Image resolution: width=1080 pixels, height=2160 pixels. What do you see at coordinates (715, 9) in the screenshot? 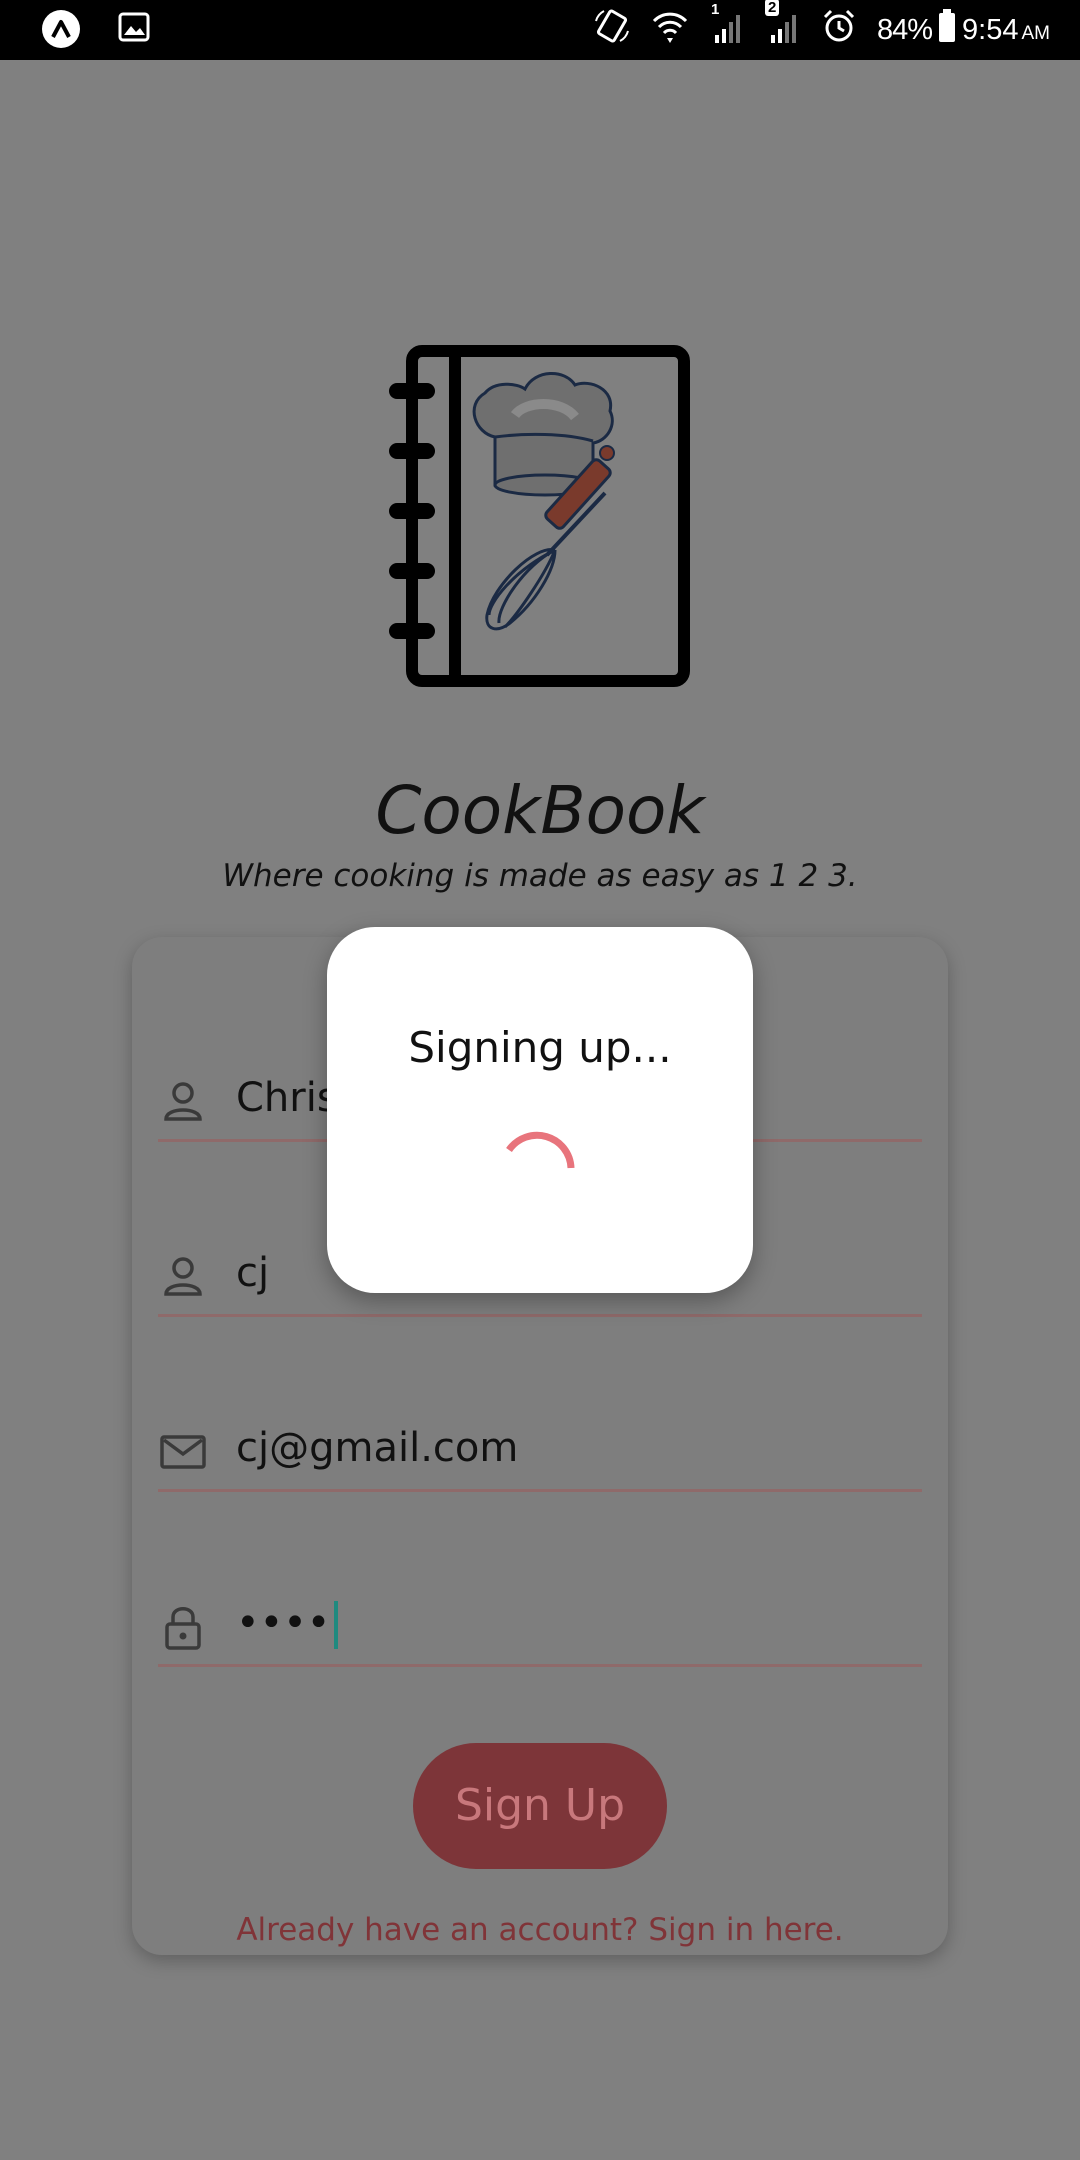
I see `sim1-label: 1` at bounding box center [715, 9].